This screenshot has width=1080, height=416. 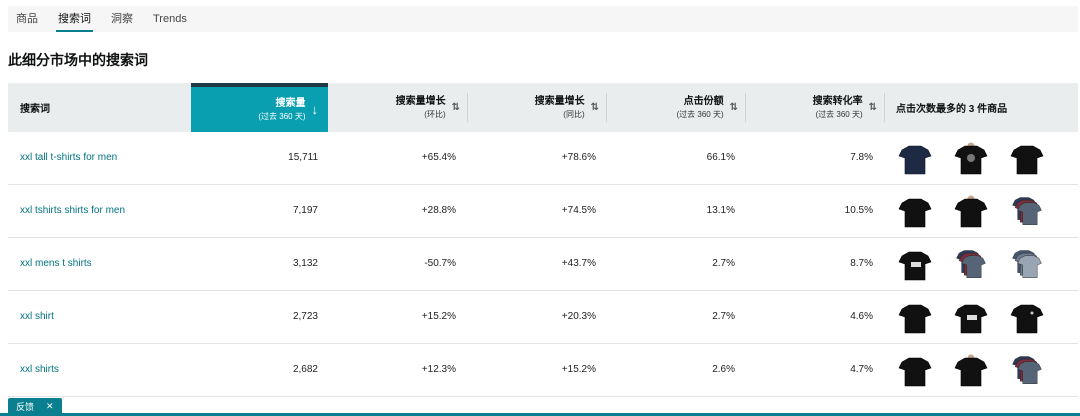 I want to click on growth-mom-value: +28.8%, so click(x=438, y=210).